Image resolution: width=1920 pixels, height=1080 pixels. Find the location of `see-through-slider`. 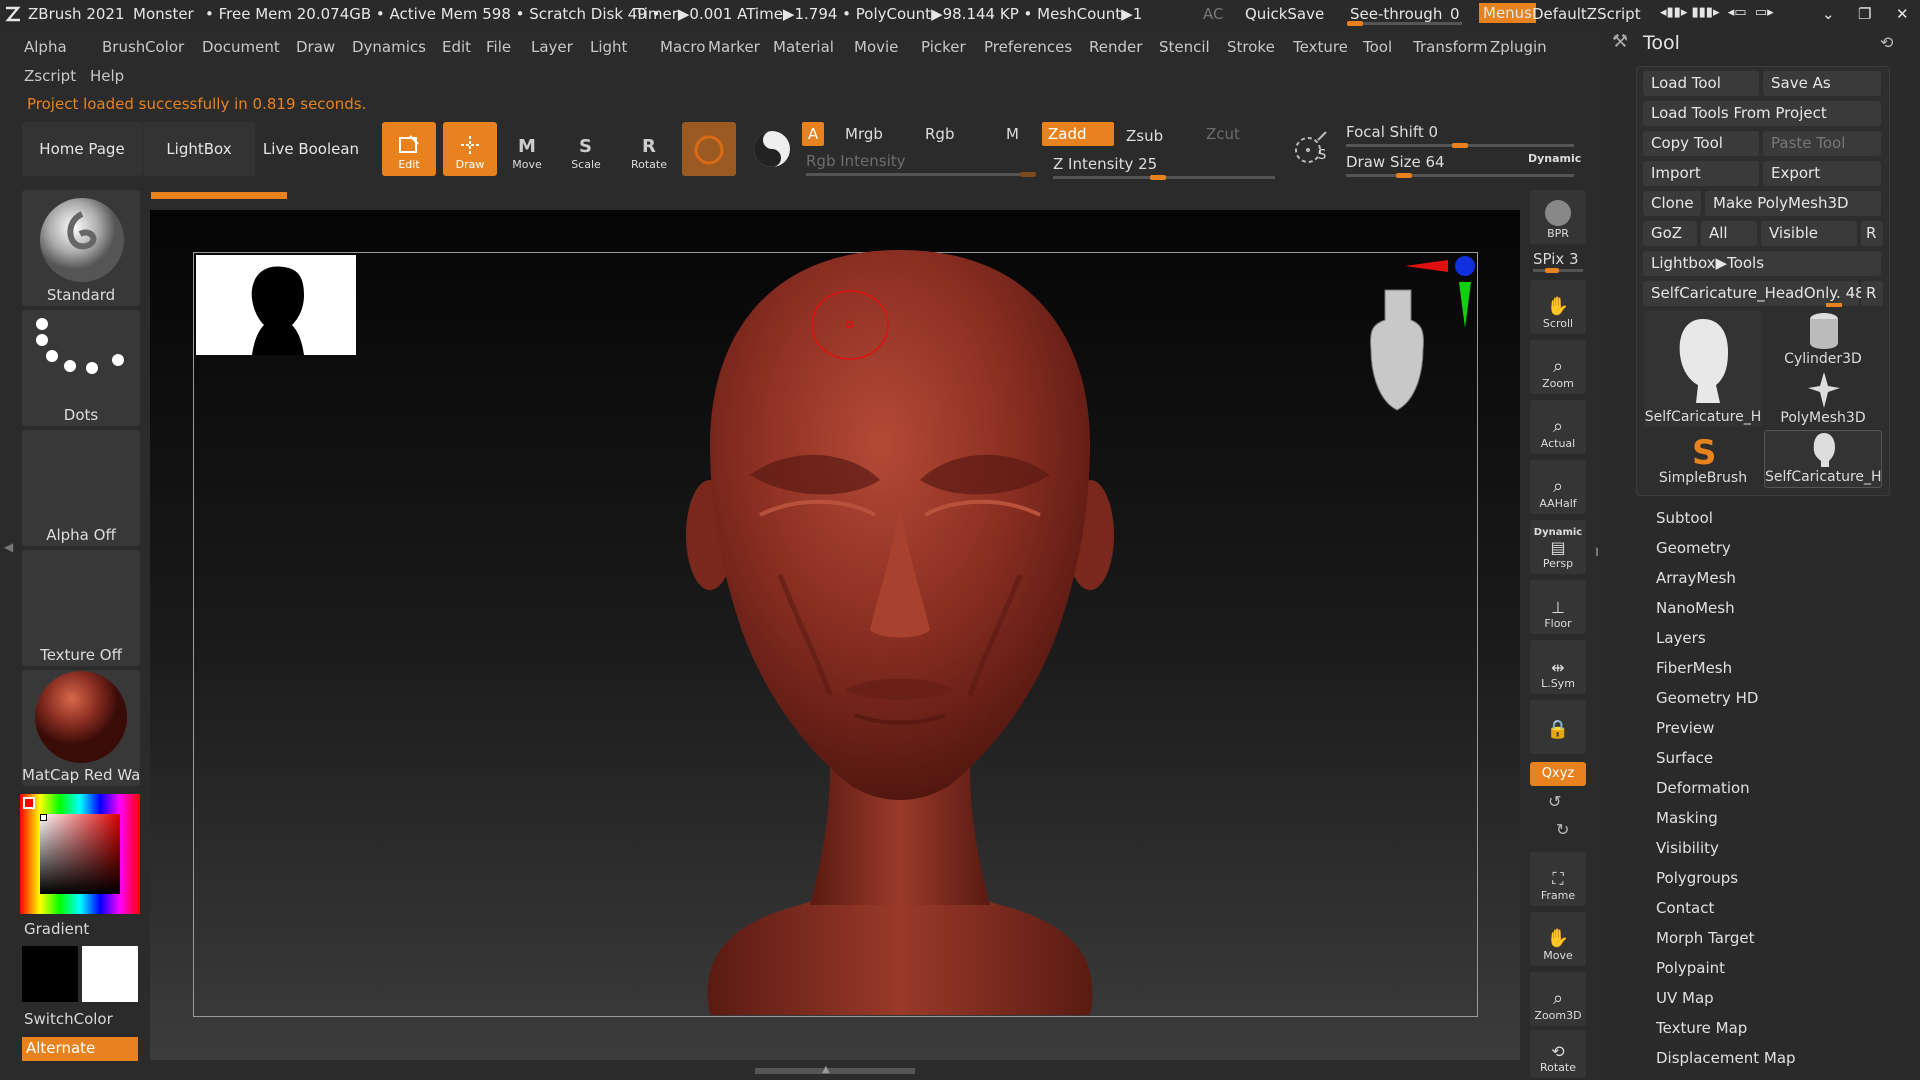

see-through-slider is located at coordinates (1404, 23).